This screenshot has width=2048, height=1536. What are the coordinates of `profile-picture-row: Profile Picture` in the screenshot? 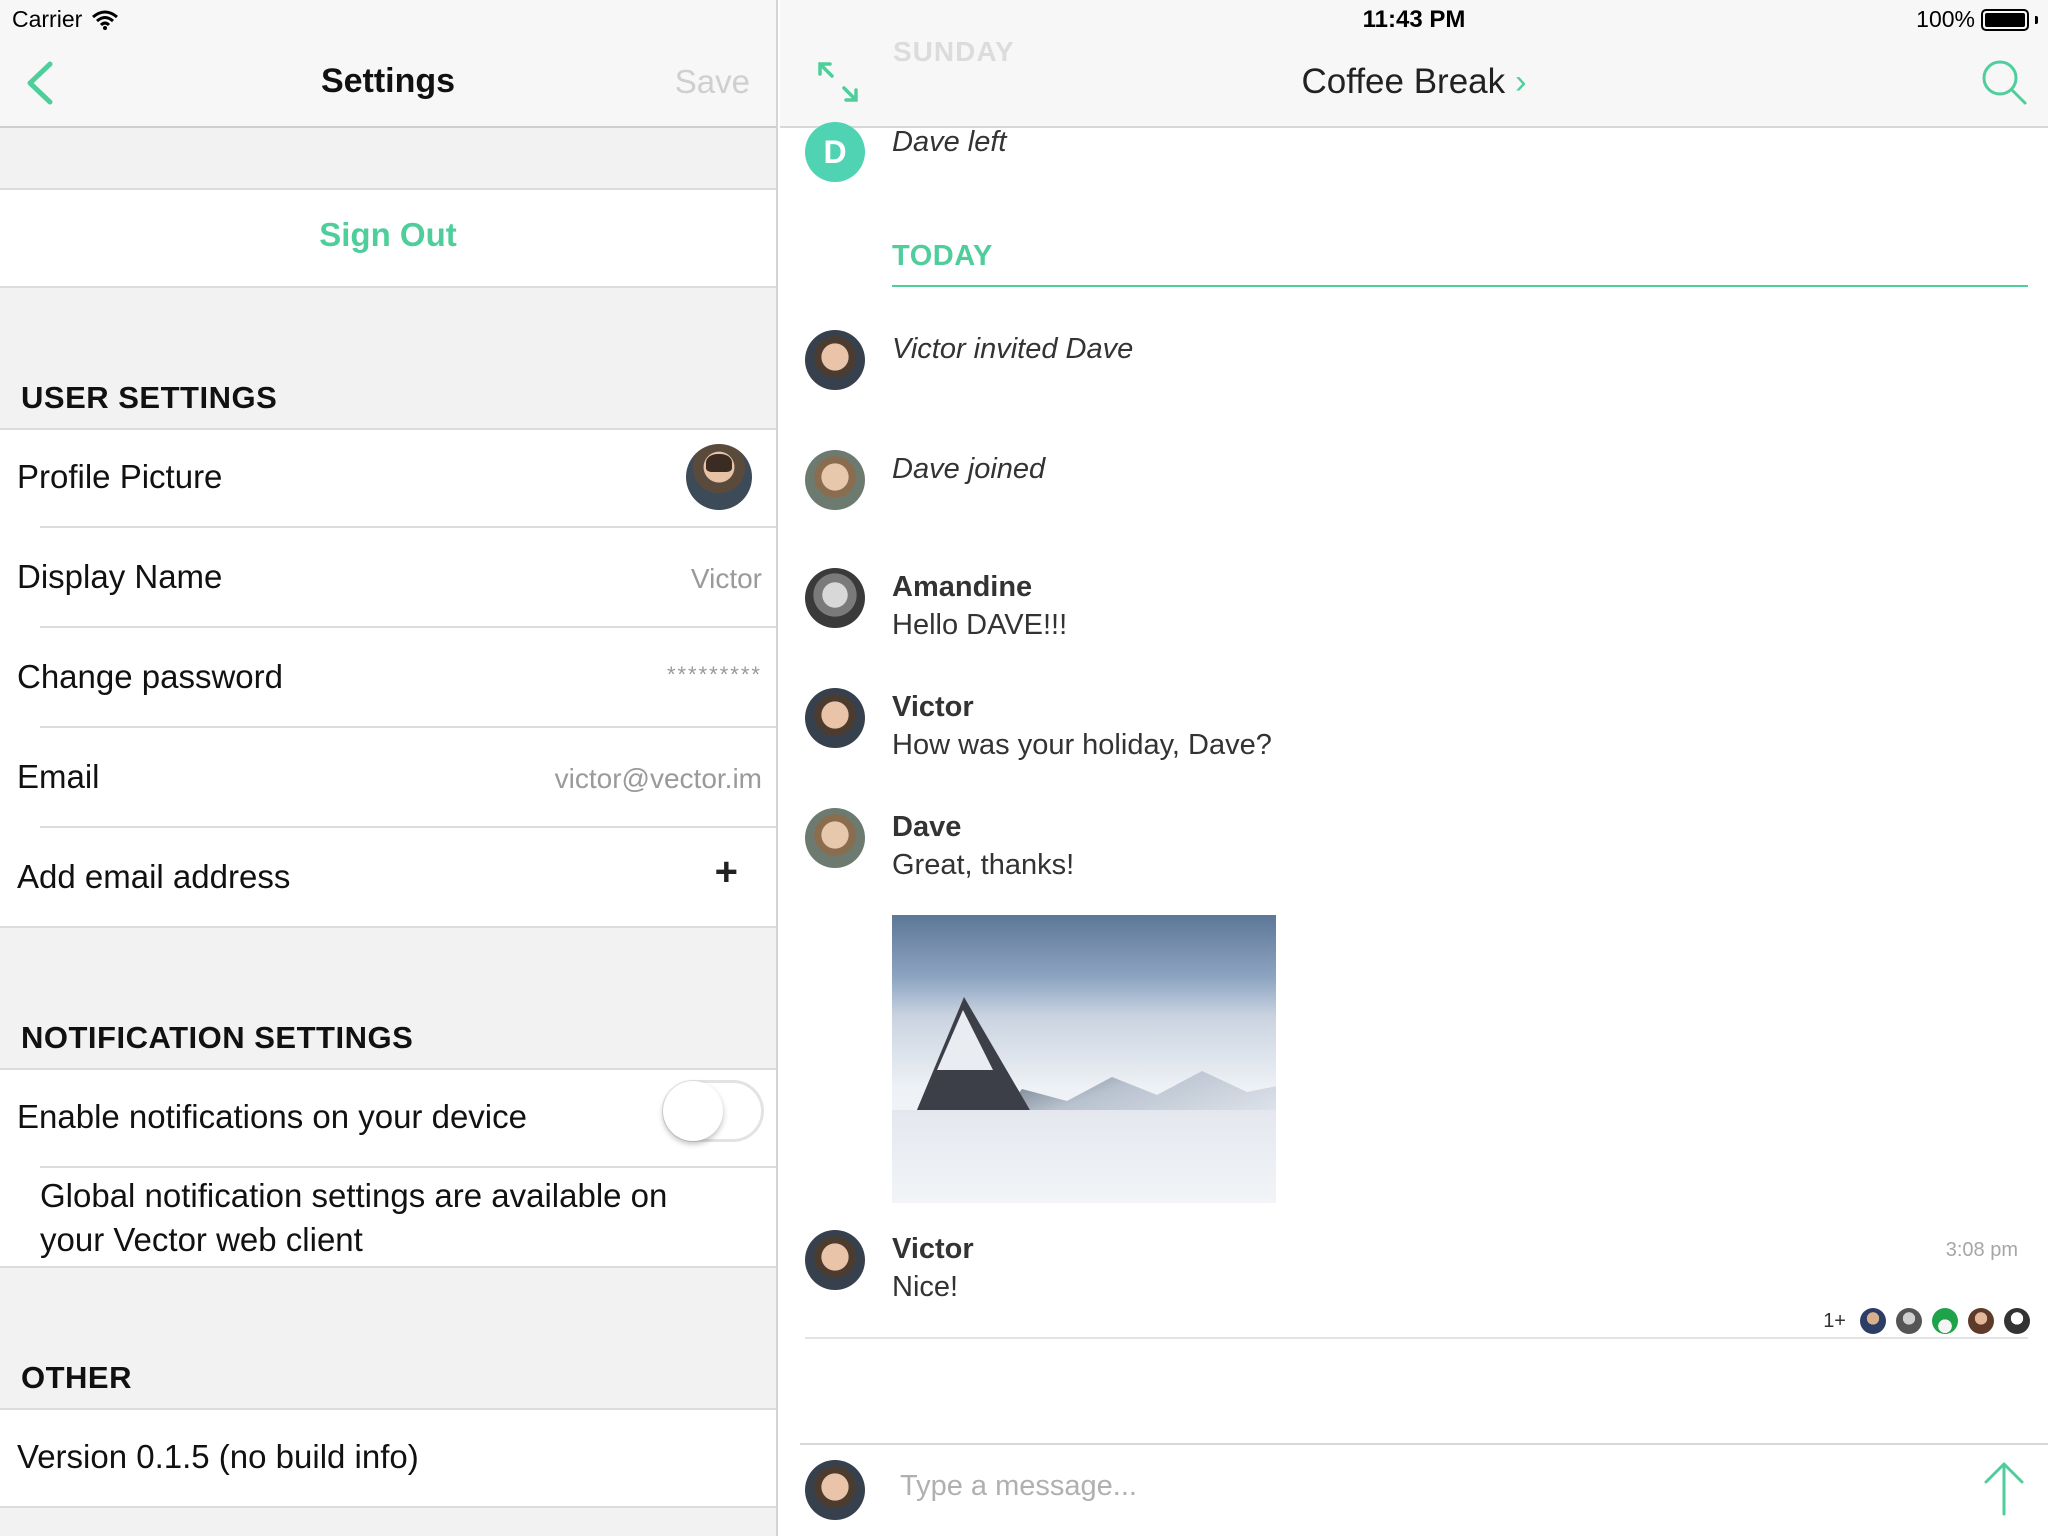 It's located at (388, 478).